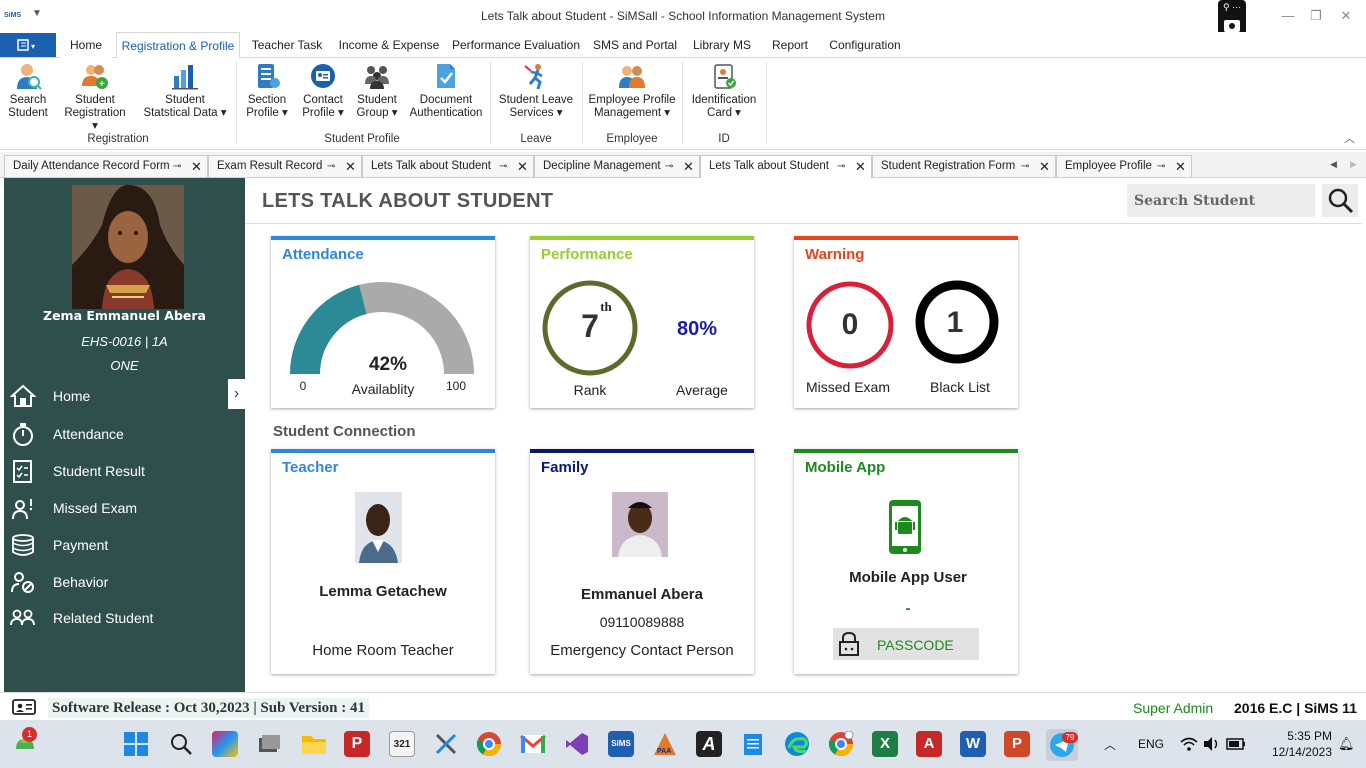 Image resolution: width=1366 pixels, height=768 pixels. I want to click on start-icon, so click(136, 744).